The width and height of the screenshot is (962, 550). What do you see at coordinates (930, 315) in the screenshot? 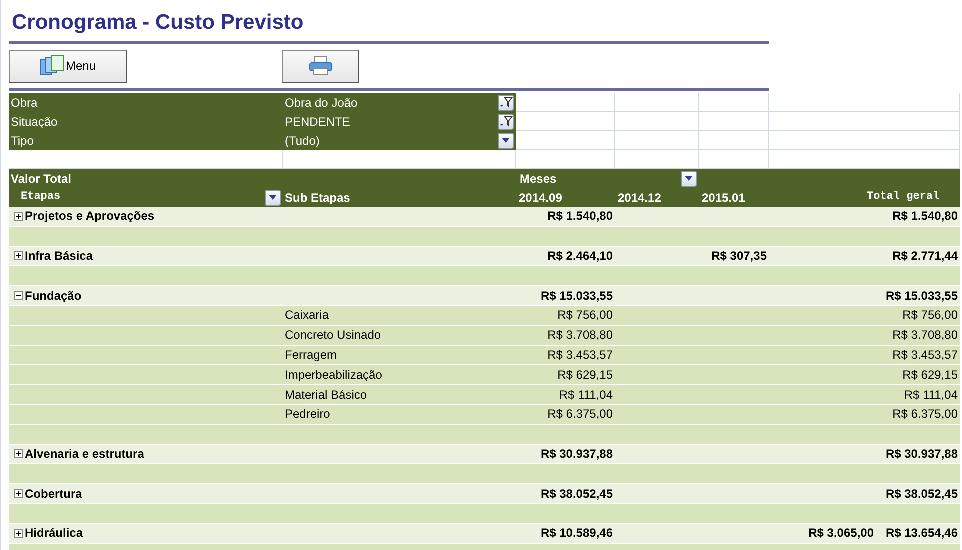
I see `total-amount: R$ 756,00` at bounding box center [930, 315].